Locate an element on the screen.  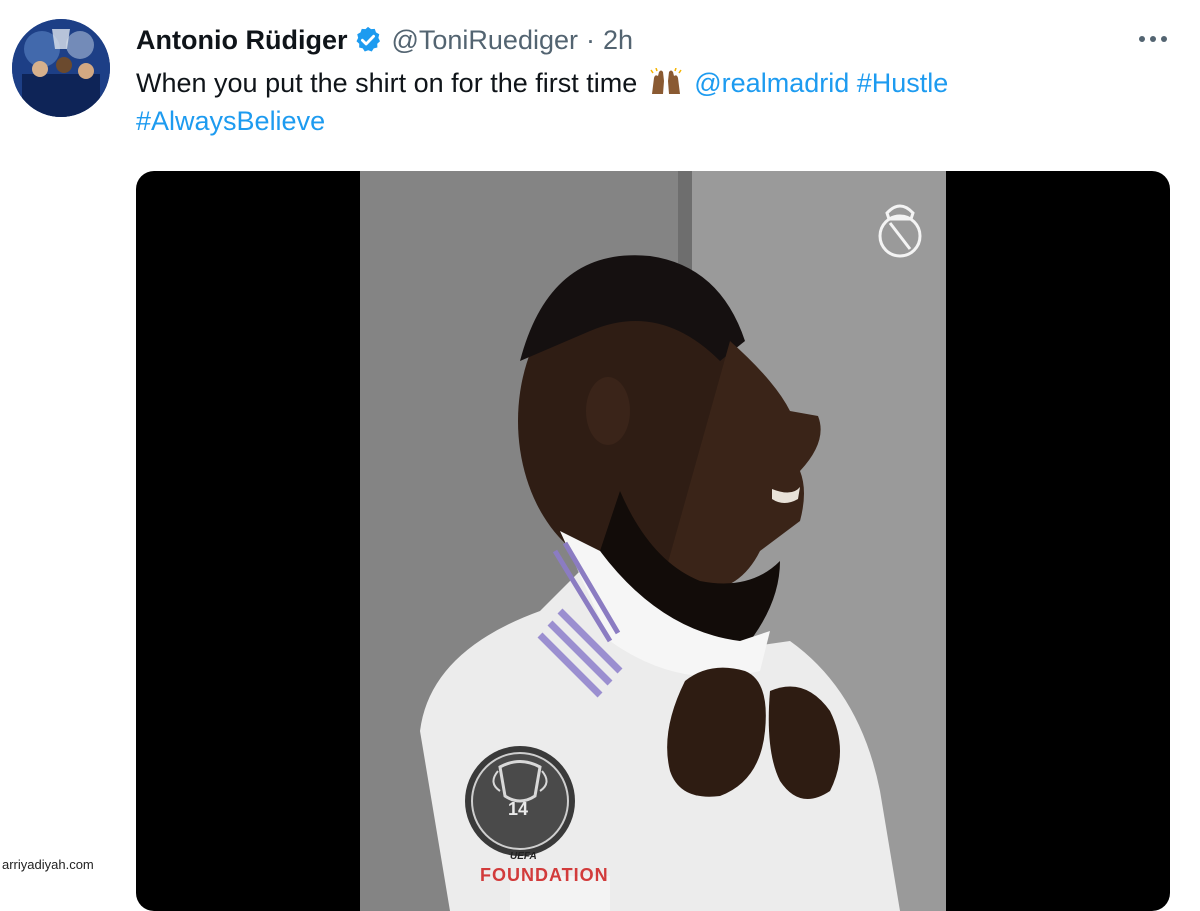
source-watermark: arriyadiyah.com is located at coordinates (48, 864).